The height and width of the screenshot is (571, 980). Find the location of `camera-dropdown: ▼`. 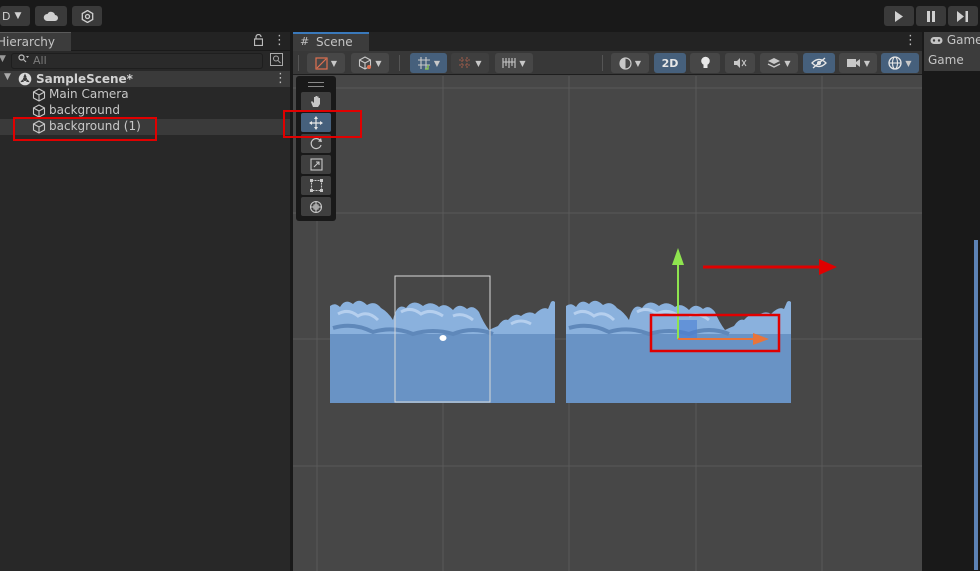

camera-dropdown: ▼ is located at coordinates (858, 63).